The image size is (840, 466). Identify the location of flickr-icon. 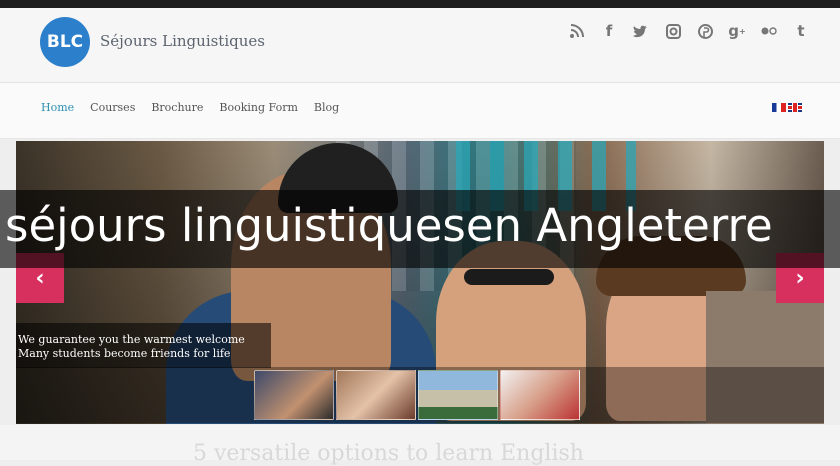
(769, 31).